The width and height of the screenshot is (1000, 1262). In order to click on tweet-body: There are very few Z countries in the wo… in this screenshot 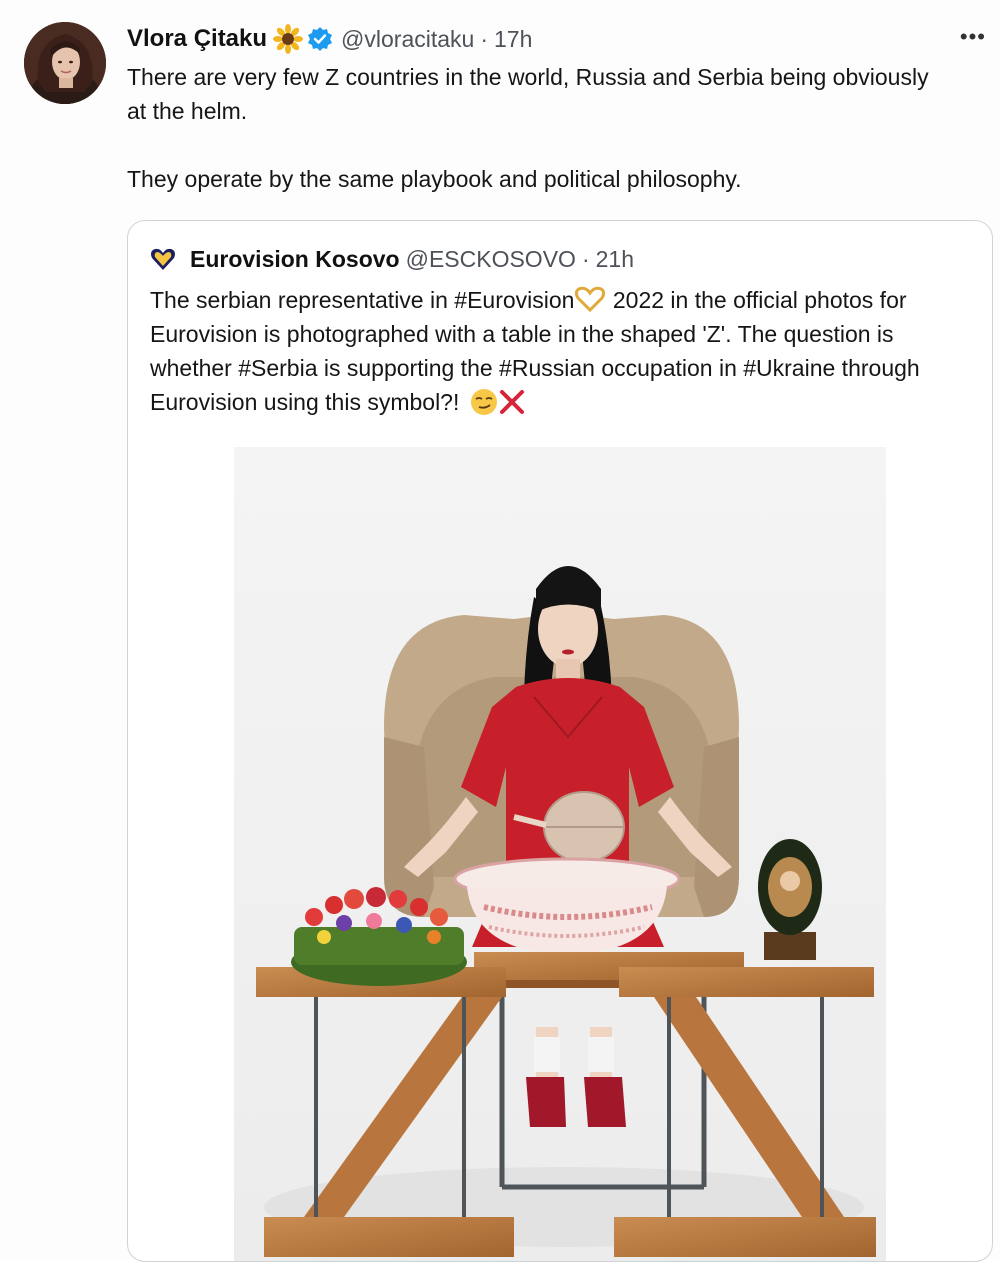, I will do `click(537, 128)`.